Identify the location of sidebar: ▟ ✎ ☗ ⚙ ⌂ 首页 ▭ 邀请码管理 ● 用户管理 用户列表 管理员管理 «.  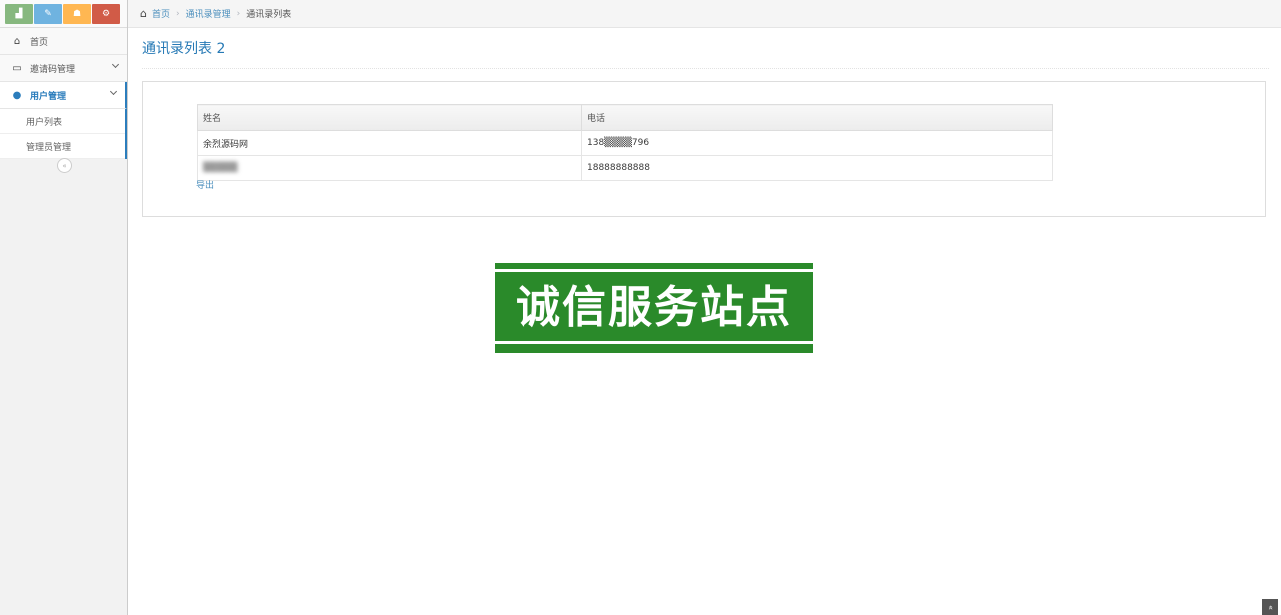
(64, 307).